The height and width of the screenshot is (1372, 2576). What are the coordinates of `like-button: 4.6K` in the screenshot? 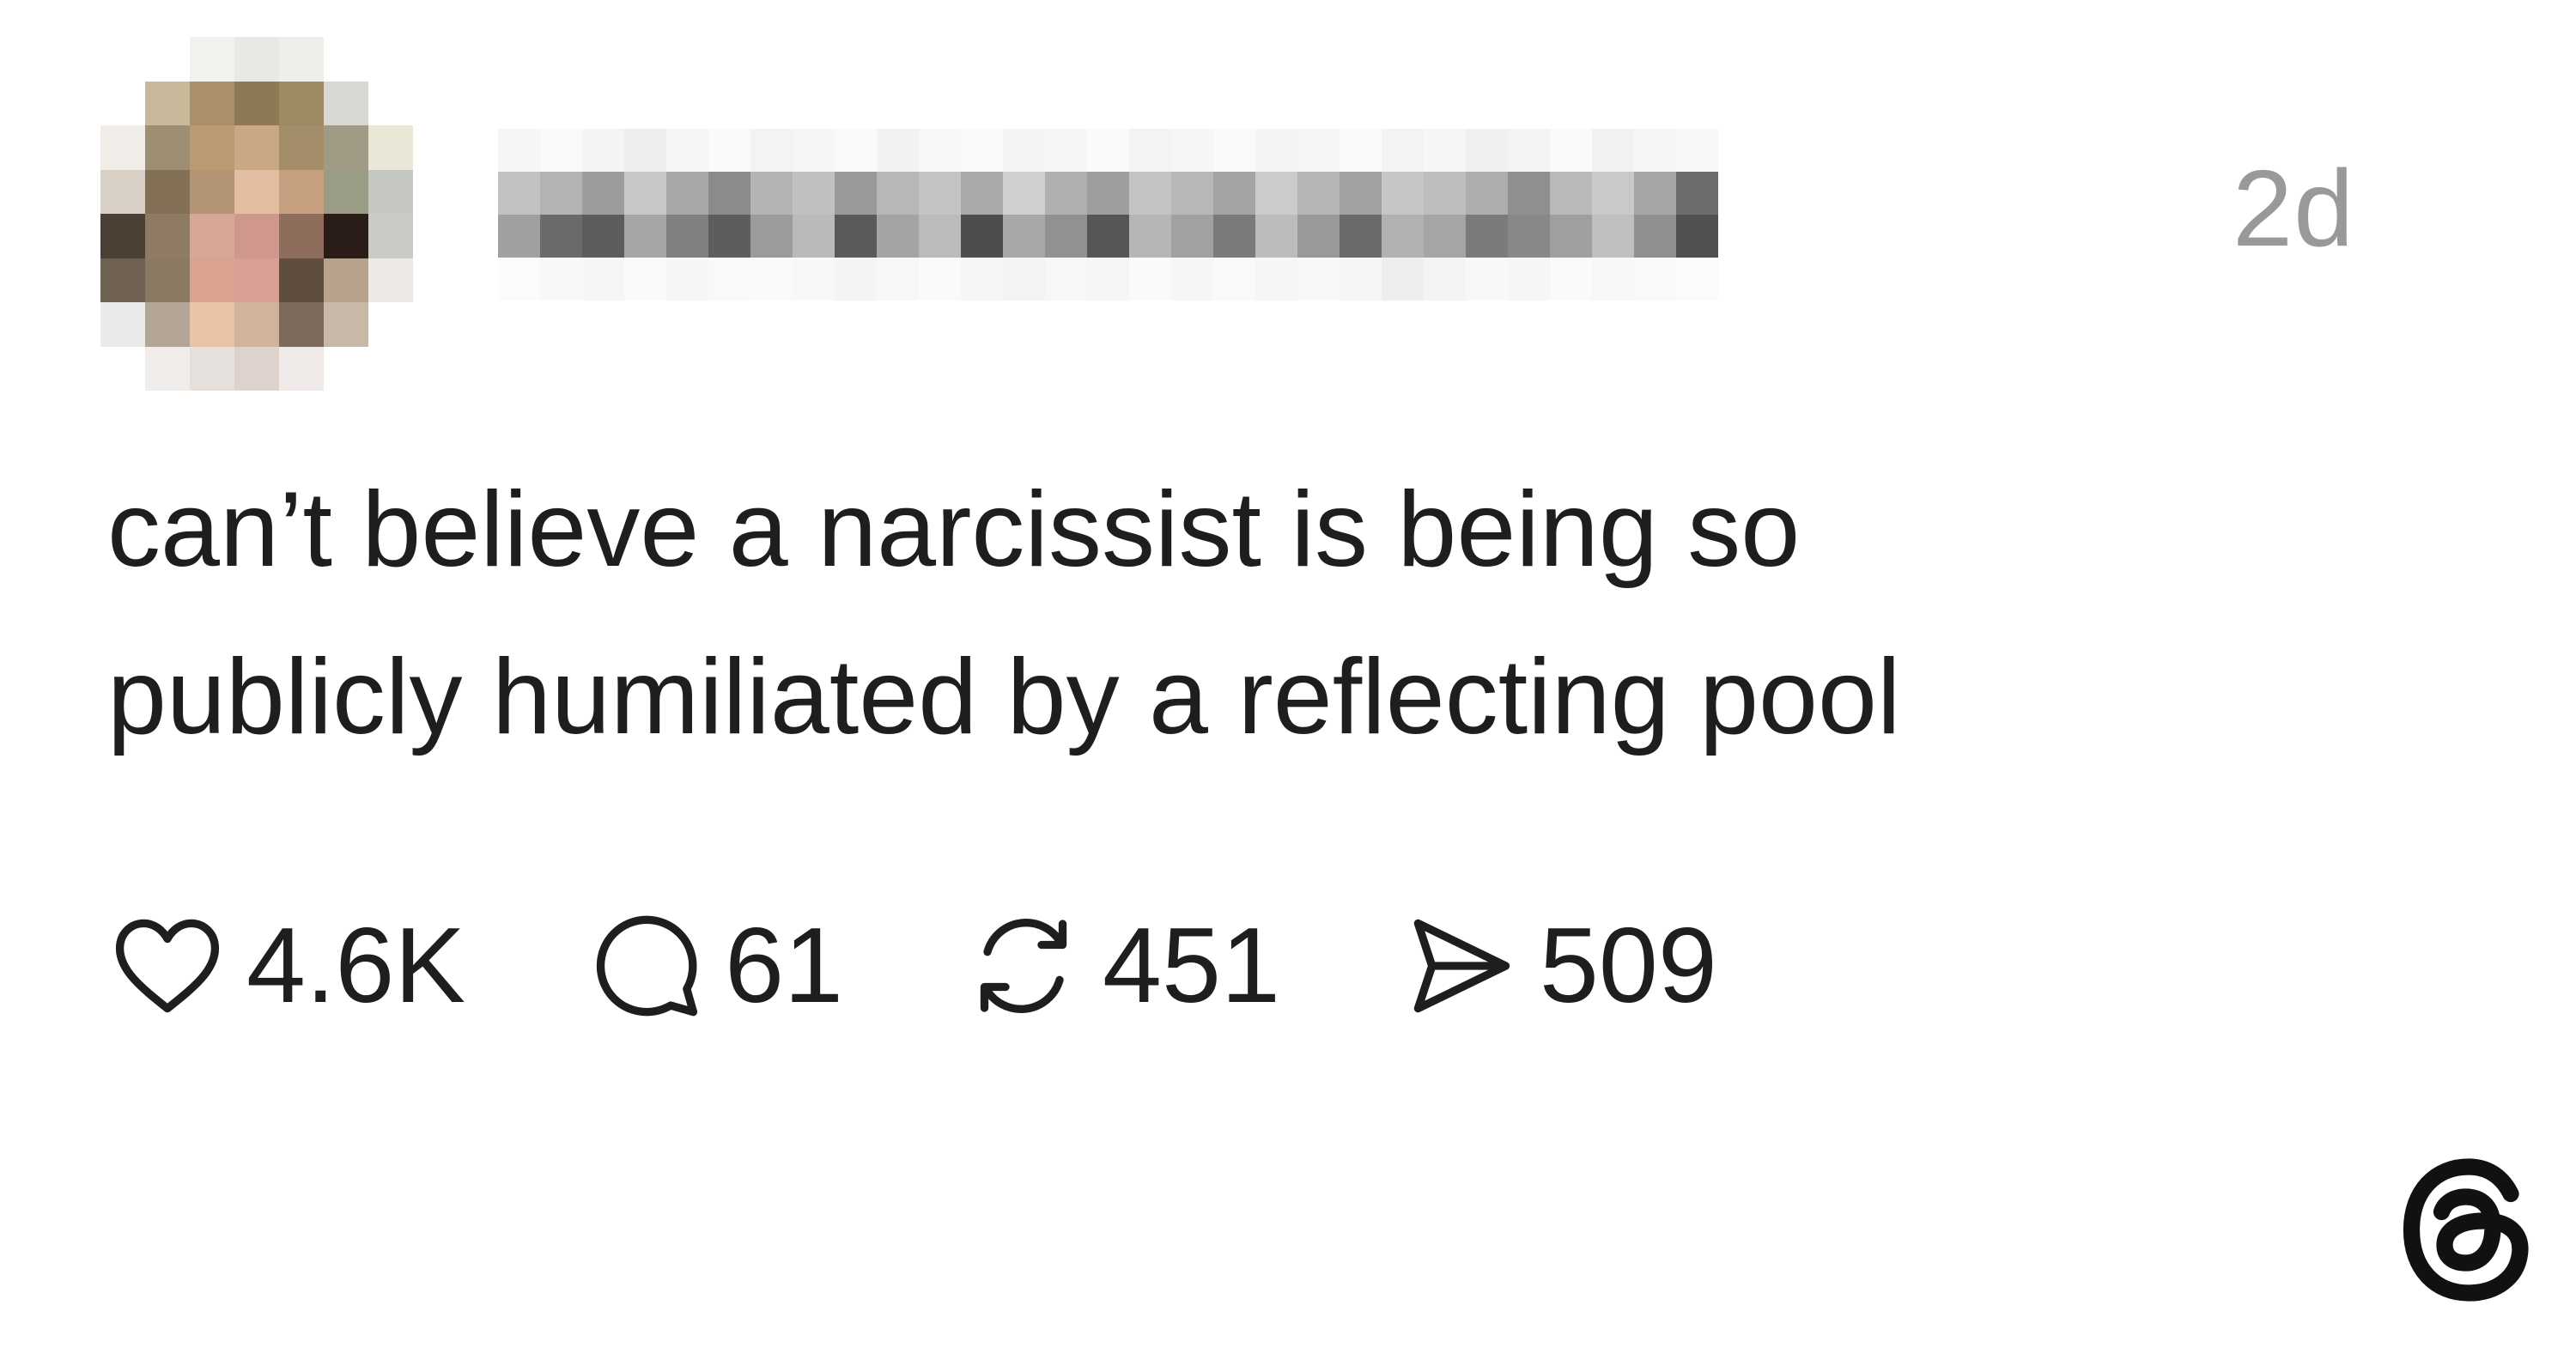 It's located at (286, 966).